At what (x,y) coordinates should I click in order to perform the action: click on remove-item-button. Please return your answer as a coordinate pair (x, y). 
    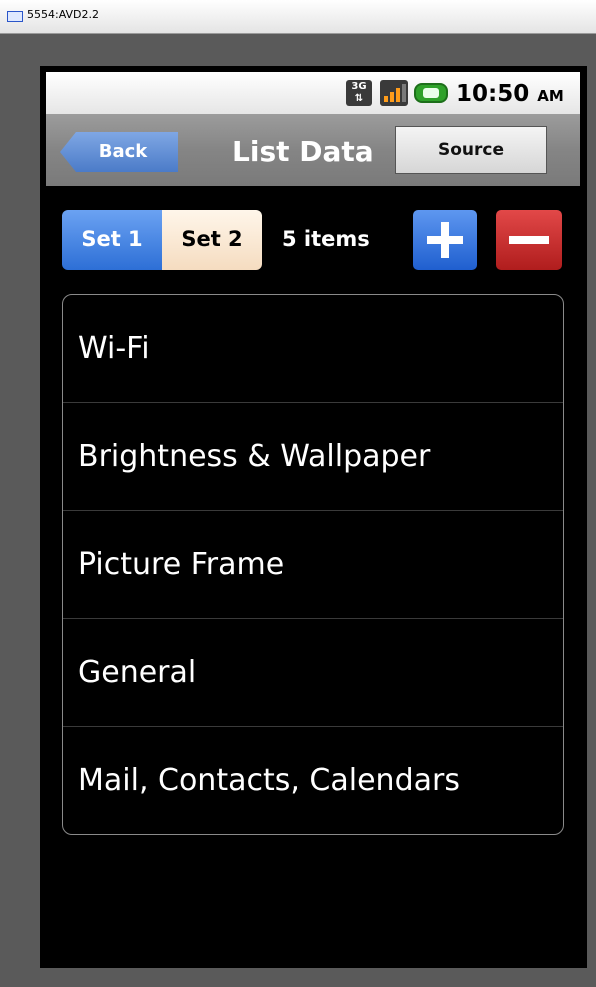
    Looking at the image, I should click on (529, 240).